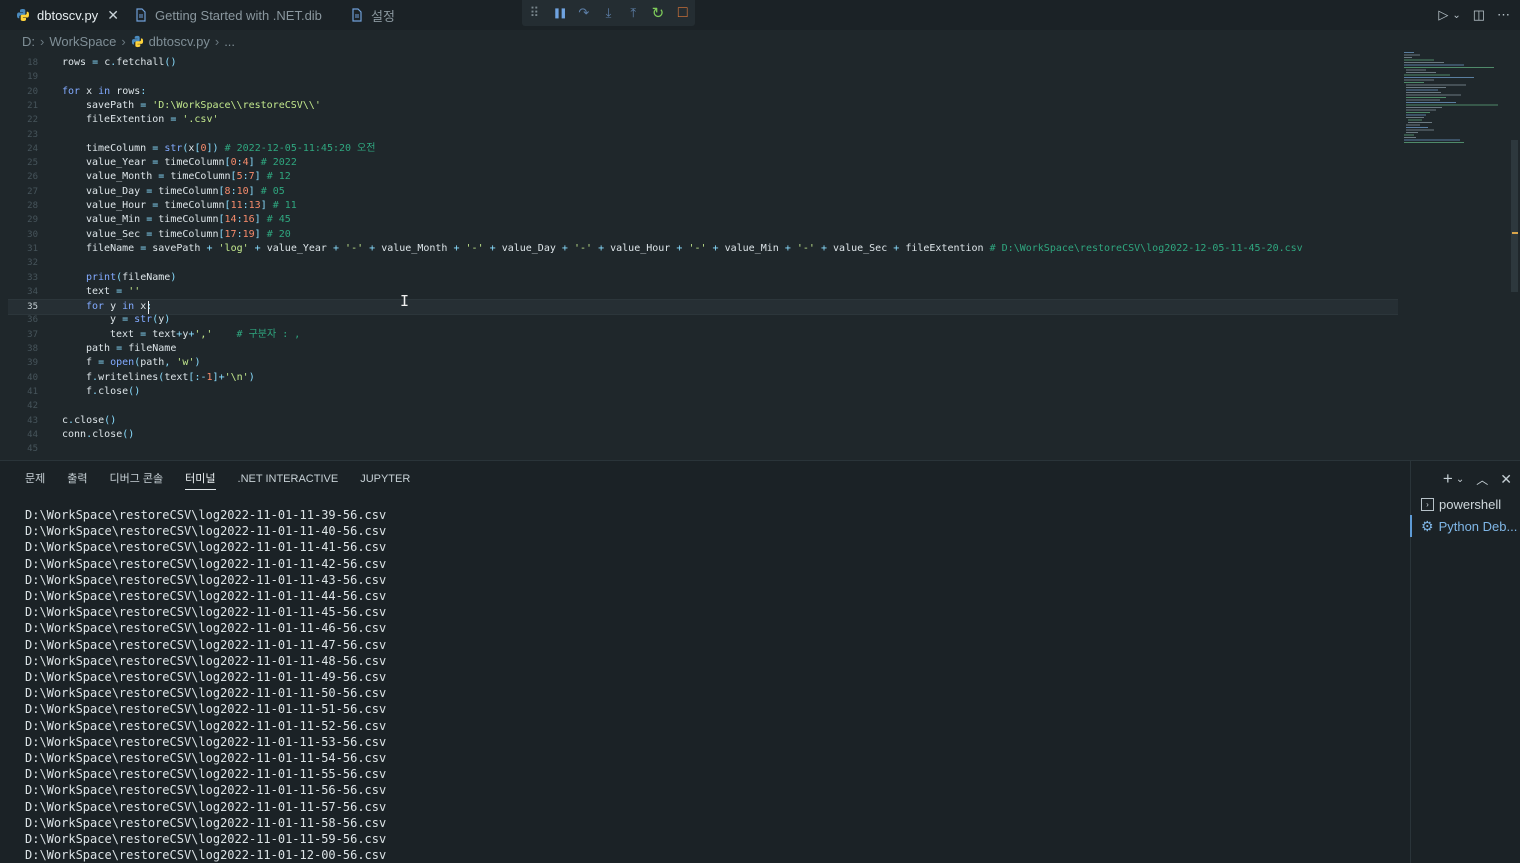 Image resolution: width=1520 pixels, height=863 pixels. What do you see at coordinates (35, 480) in the screenshot?
I see `panel-tab: 문제` at bounding box center [35, 480].